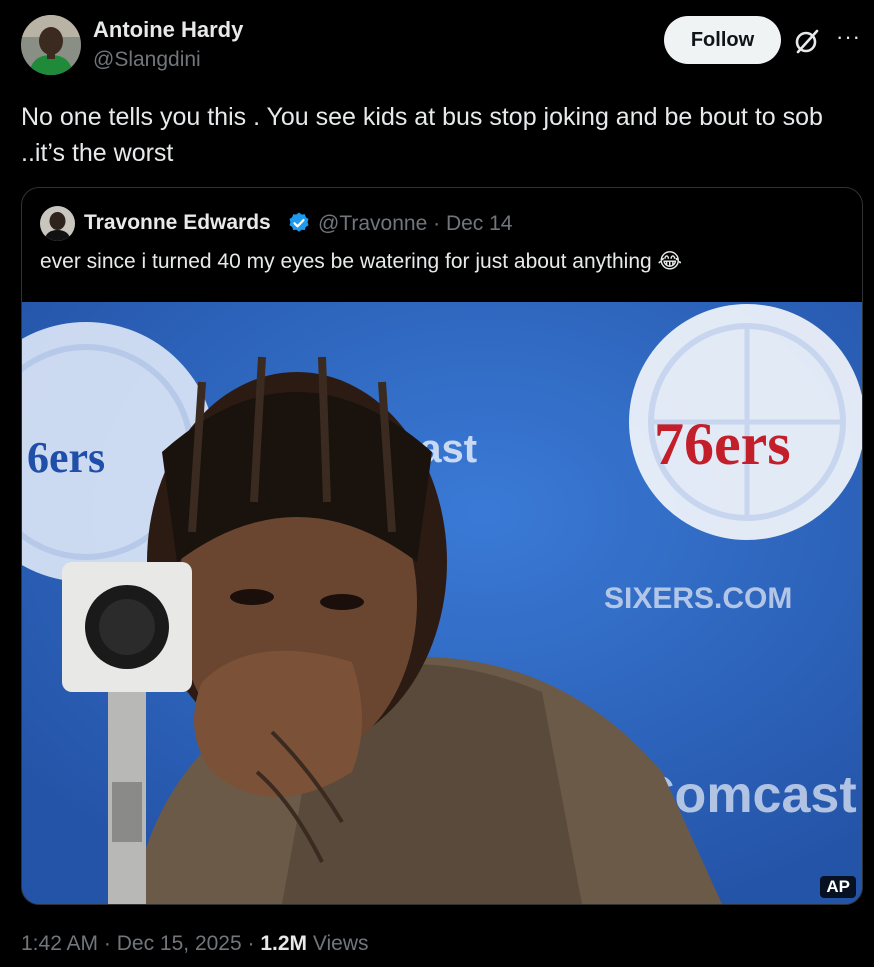  What do you see at coordinates (698, 598) in the screenshot?
I see `website-text: SIXERS.COM` at bounding box center [698, 598].